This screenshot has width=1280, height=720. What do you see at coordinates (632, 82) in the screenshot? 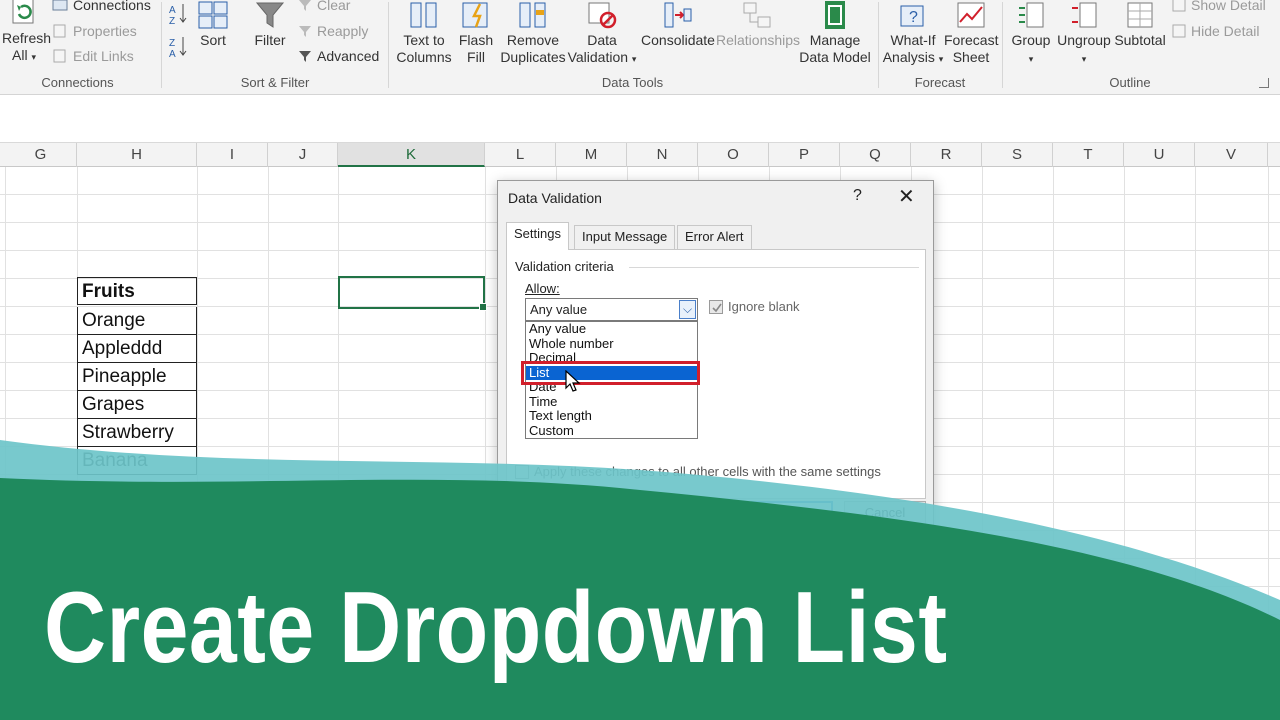
I see `data-tools-group-label: Data Tools` at bounding box center [632, 82].